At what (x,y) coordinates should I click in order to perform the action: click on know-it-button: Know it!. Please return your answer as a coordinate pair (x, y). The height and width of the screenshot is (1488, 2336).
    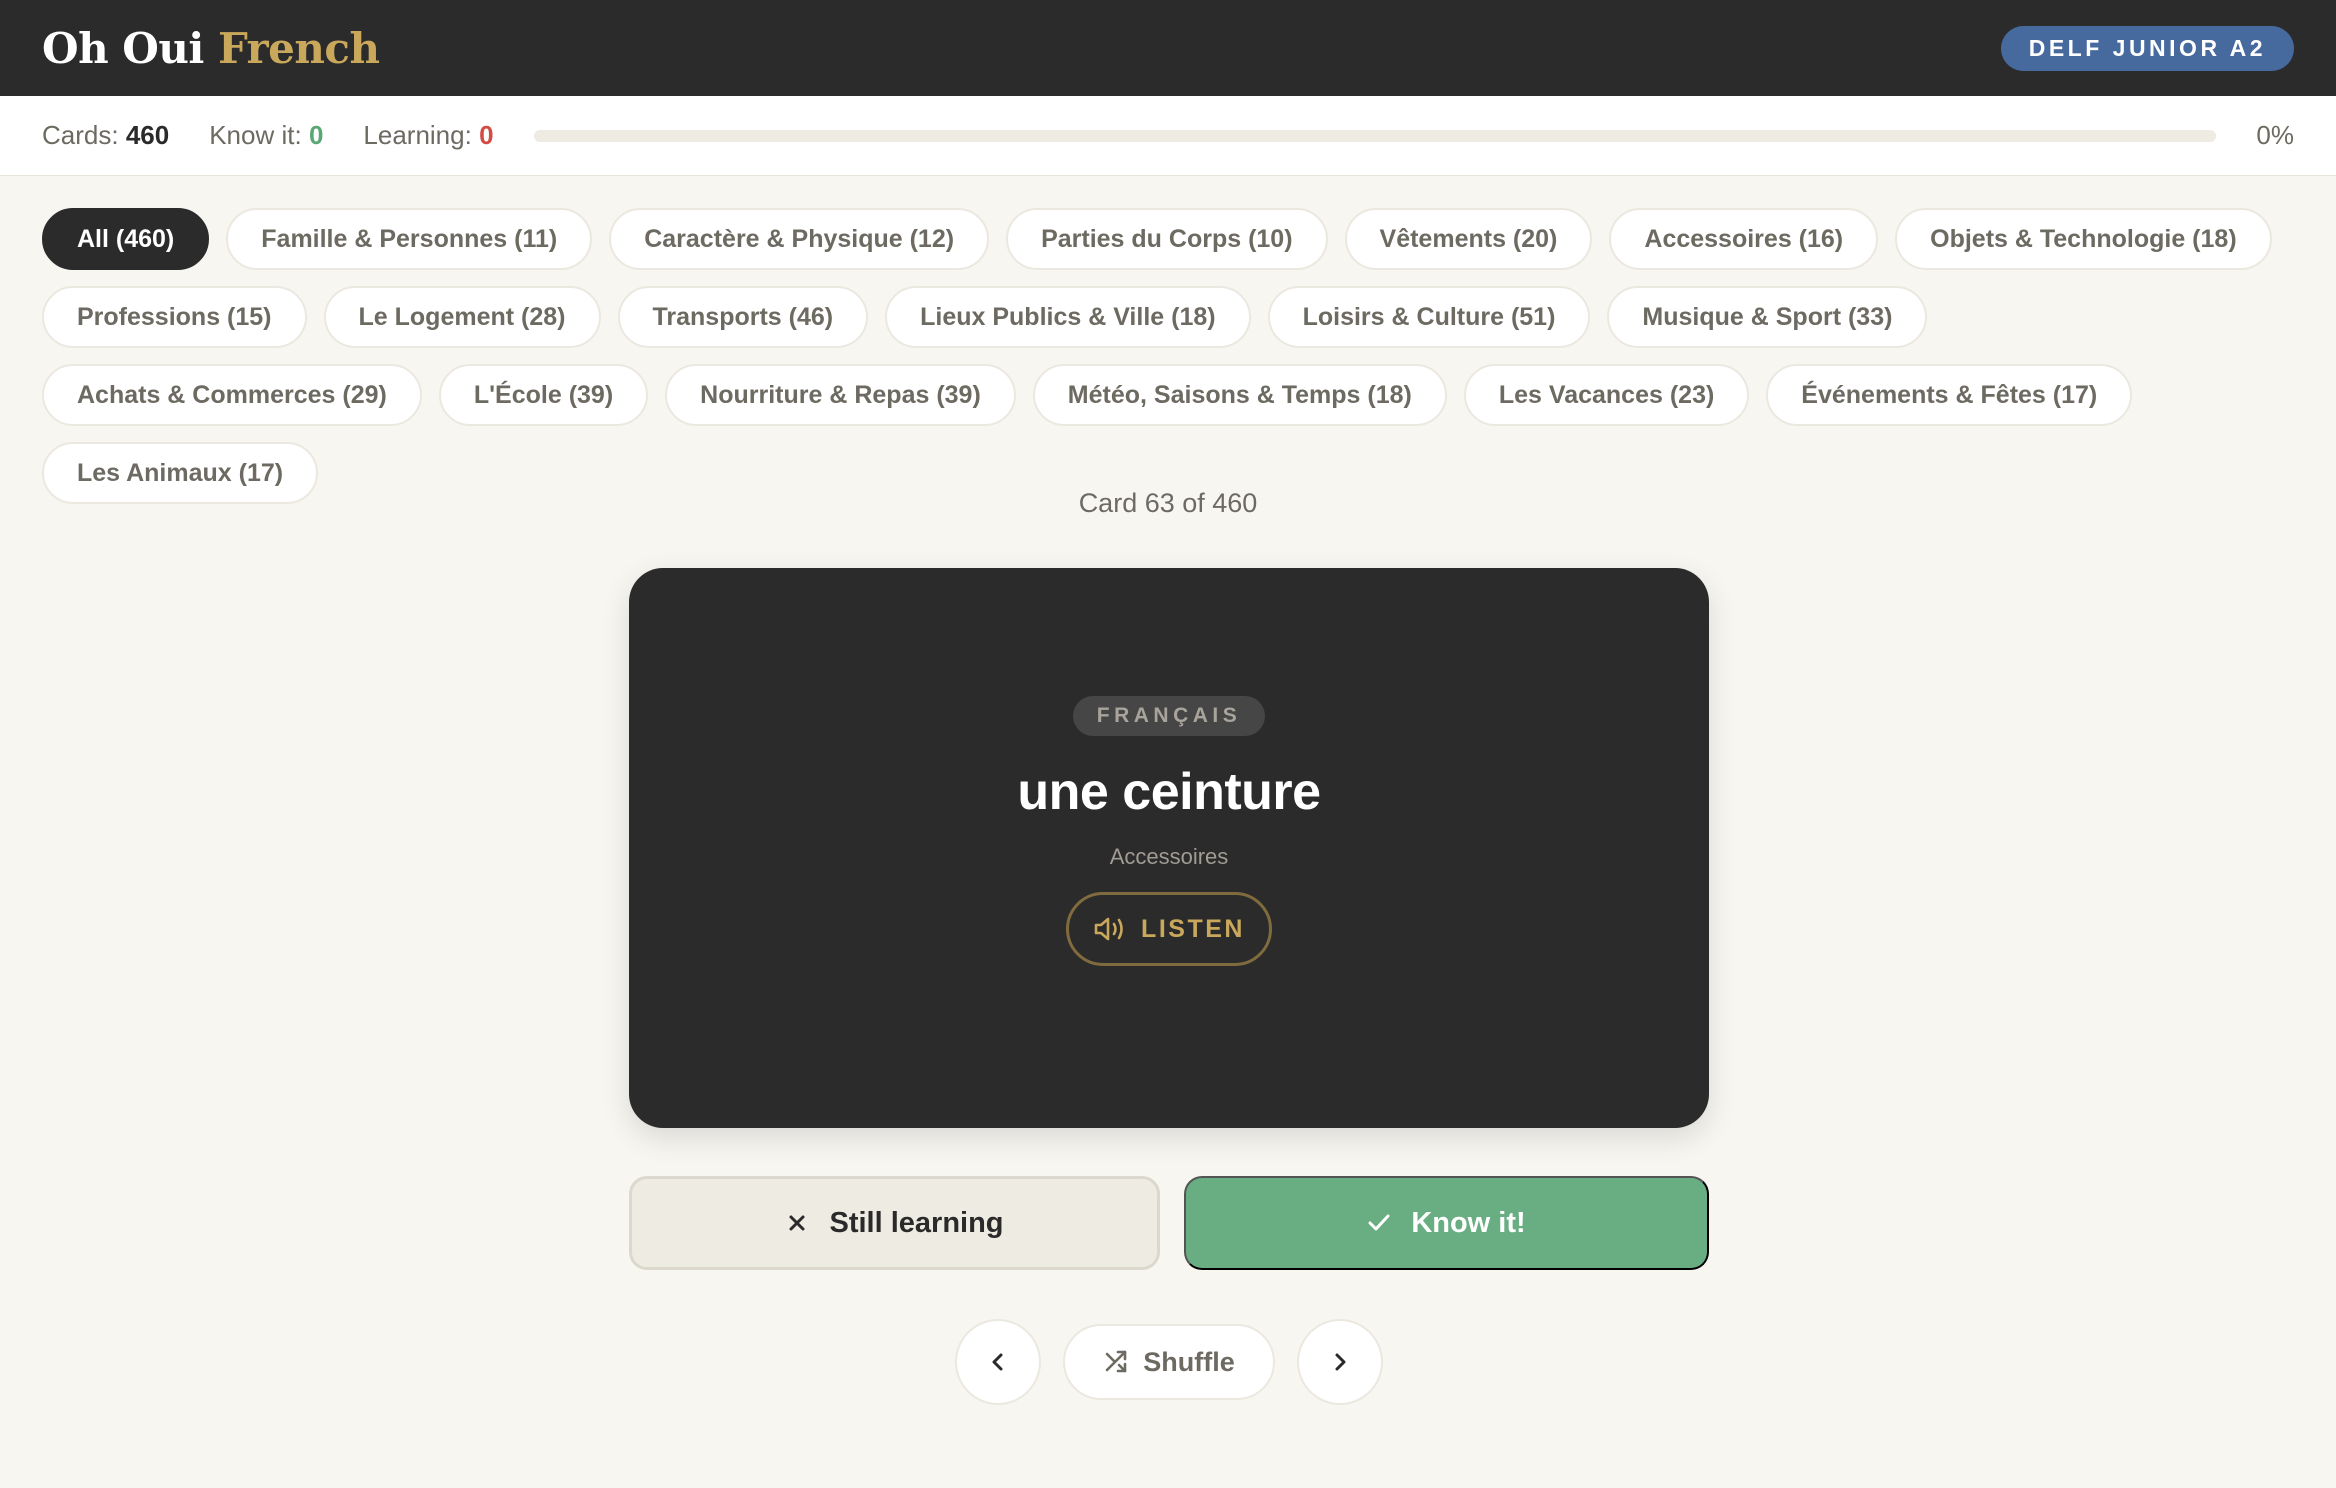
    Looking at the image, I should click on (1446, 1223).